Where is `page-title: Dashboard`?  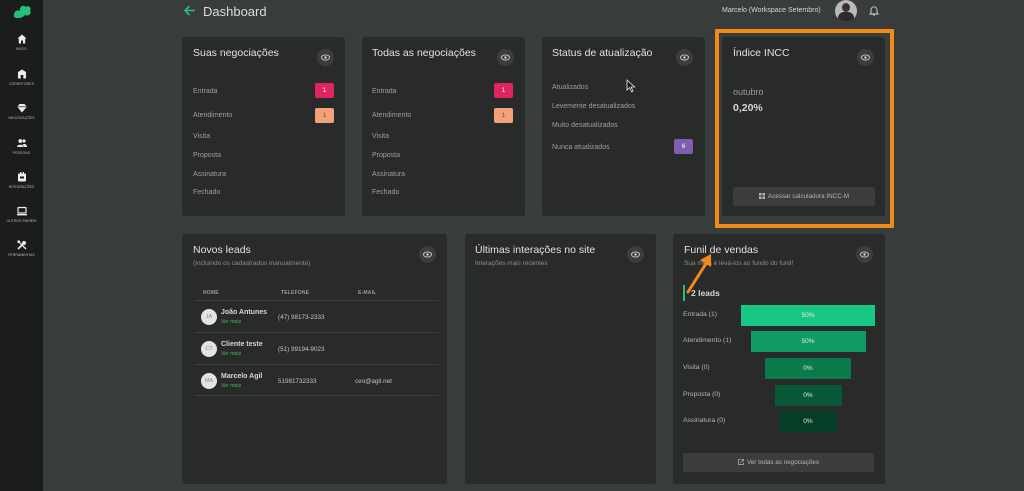 page-title: Dashboard is located at coordinates (235, 11).